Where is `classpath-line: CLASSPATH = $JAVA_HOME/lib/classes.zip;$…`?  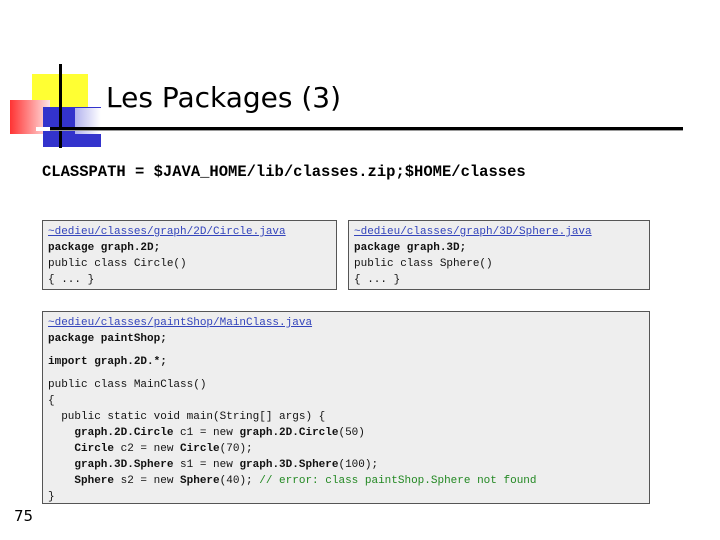 classpath-line: CLASSPATH = $JAVA_HOME/lib/classes.zip;$… is located at coordinates (284, 172).